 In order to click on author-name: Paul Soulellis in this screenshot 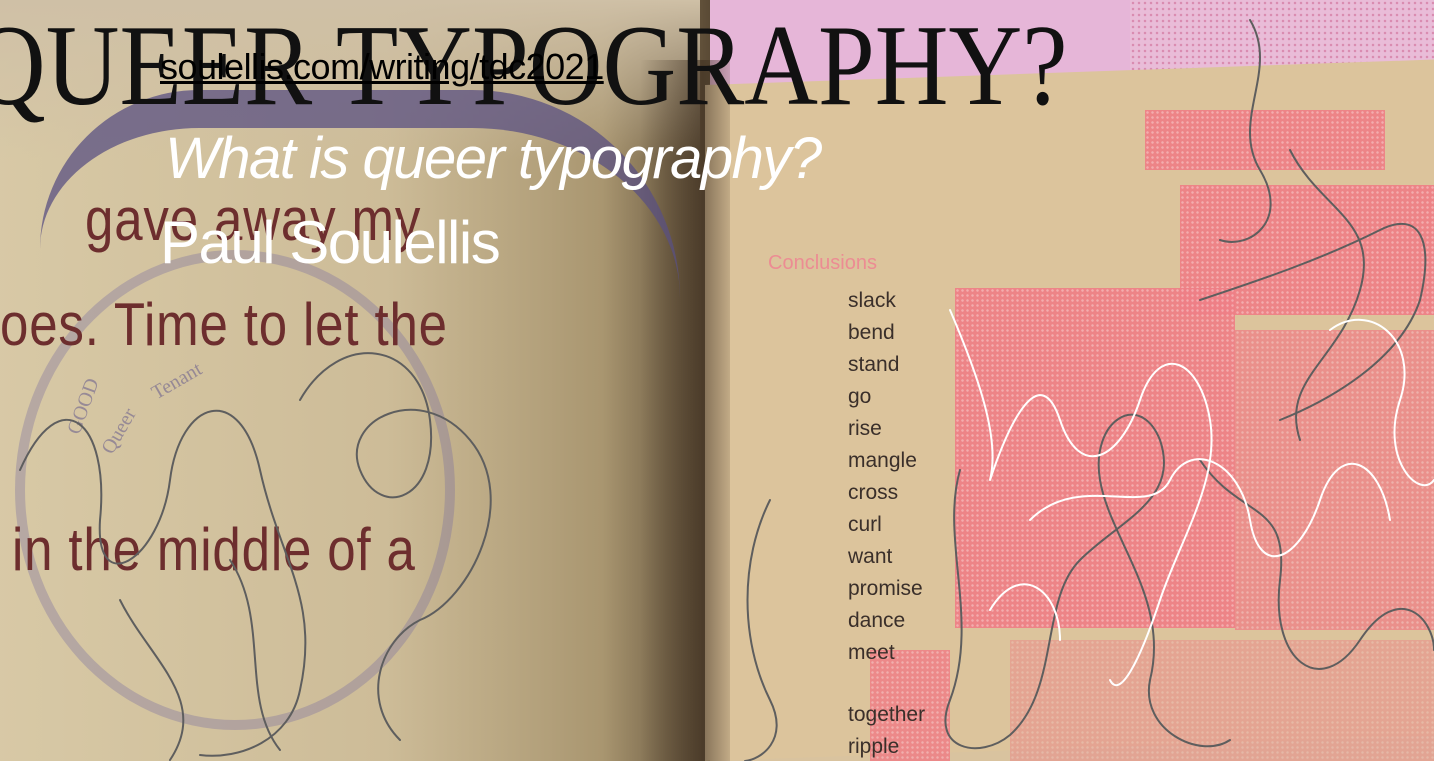, I will do `click(330, 242)`.